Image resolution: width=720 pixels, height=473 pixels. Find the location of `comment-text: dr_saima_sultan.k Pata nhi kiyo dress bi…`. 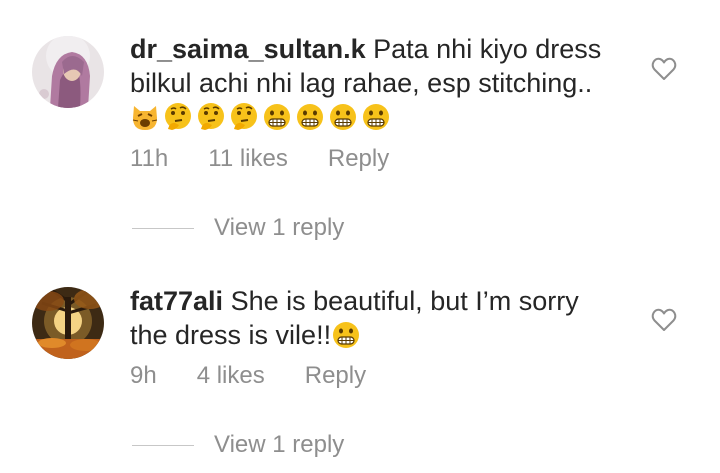

comment-text: dr_saima_sultan.k Pata nhi kiyo dress bi… is located at coordinates (380, 82).